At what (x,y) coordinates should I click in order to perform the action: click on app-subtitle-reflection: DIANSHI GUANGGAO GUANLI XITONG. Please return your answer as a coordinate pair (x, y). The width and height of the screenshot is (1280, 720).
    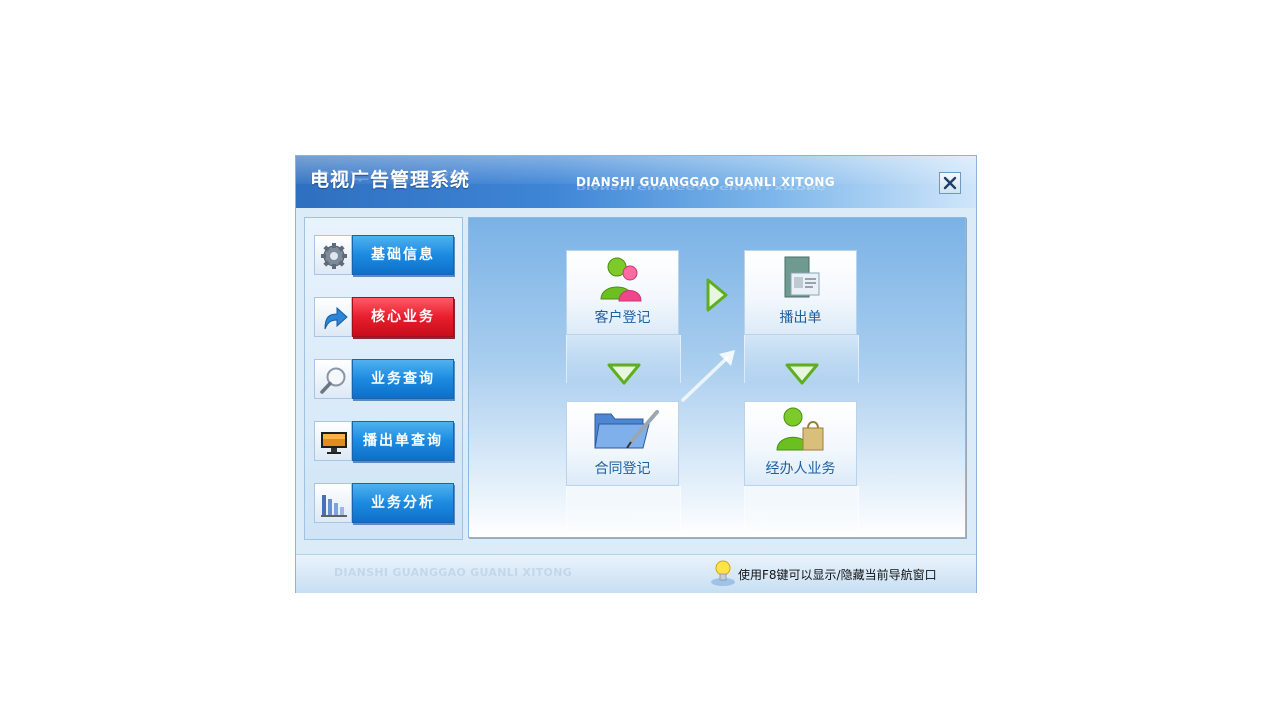
    Looking at the image, I should click on (701, 187).